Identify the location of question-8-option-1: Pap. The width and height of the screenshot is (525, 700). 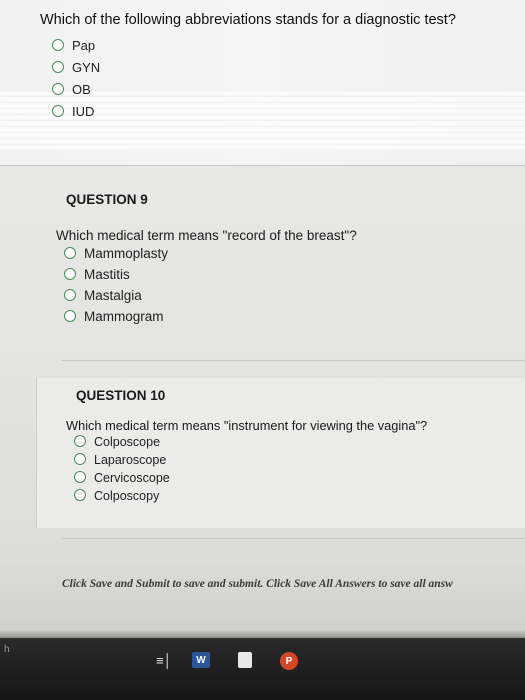
(73, 45).